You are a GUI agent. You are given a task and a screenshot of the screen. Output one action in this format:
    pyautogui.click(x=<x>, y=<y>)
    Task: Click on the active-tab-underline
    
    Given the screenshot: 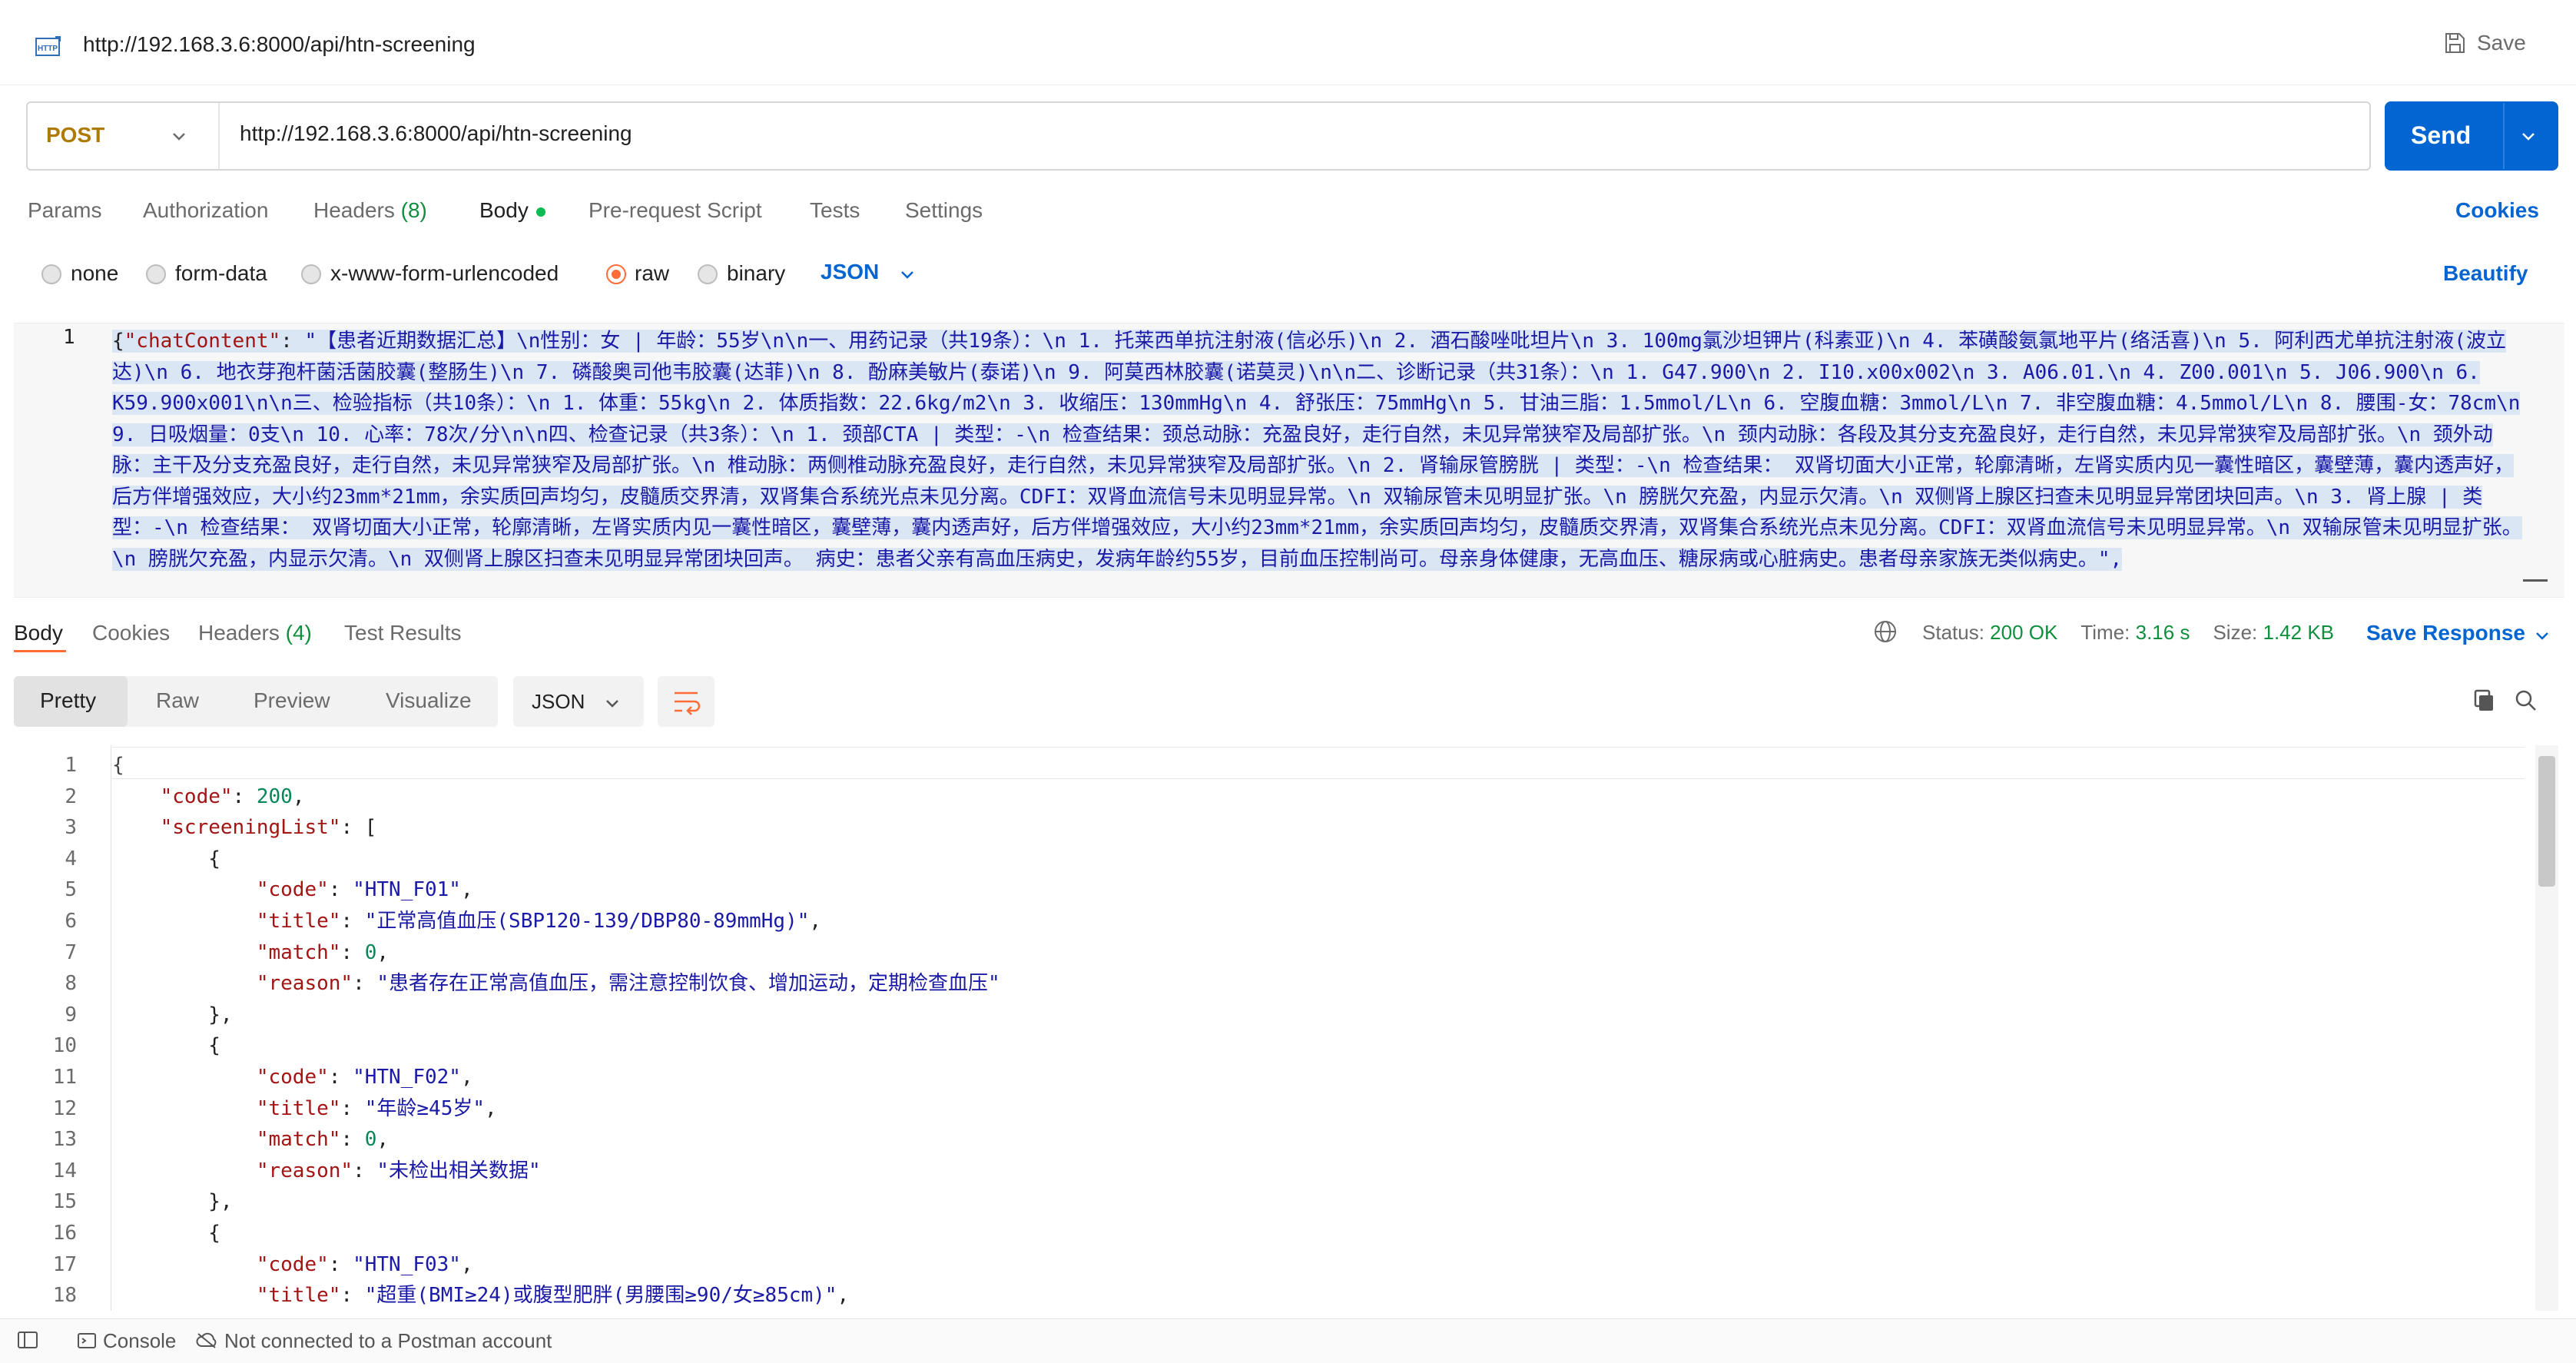 What is the action you would take?
    pyautogui.click(x=40, y=651)
    